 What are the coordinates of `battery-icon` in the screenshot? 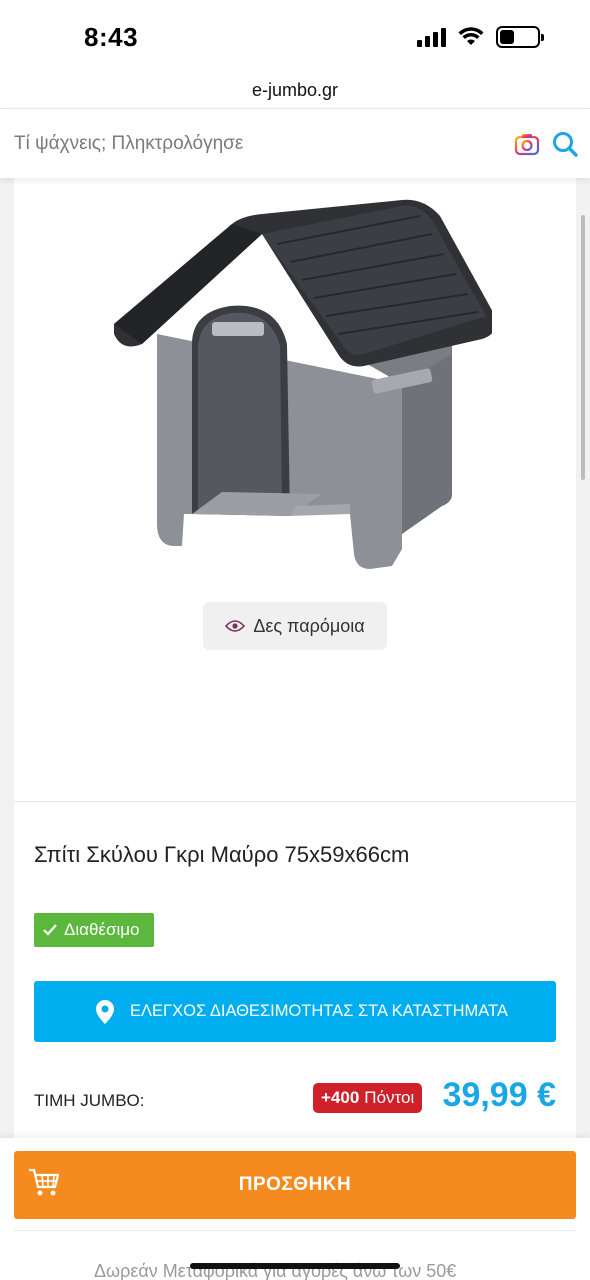 It's located at (520, 37).